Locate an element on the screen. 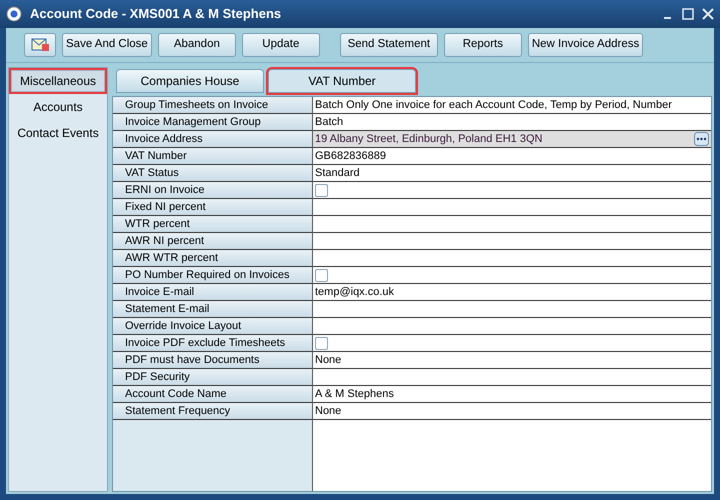 This screenshot has height=500, width=720. toolbar-button: Reports is located at coordinates (483, 45).